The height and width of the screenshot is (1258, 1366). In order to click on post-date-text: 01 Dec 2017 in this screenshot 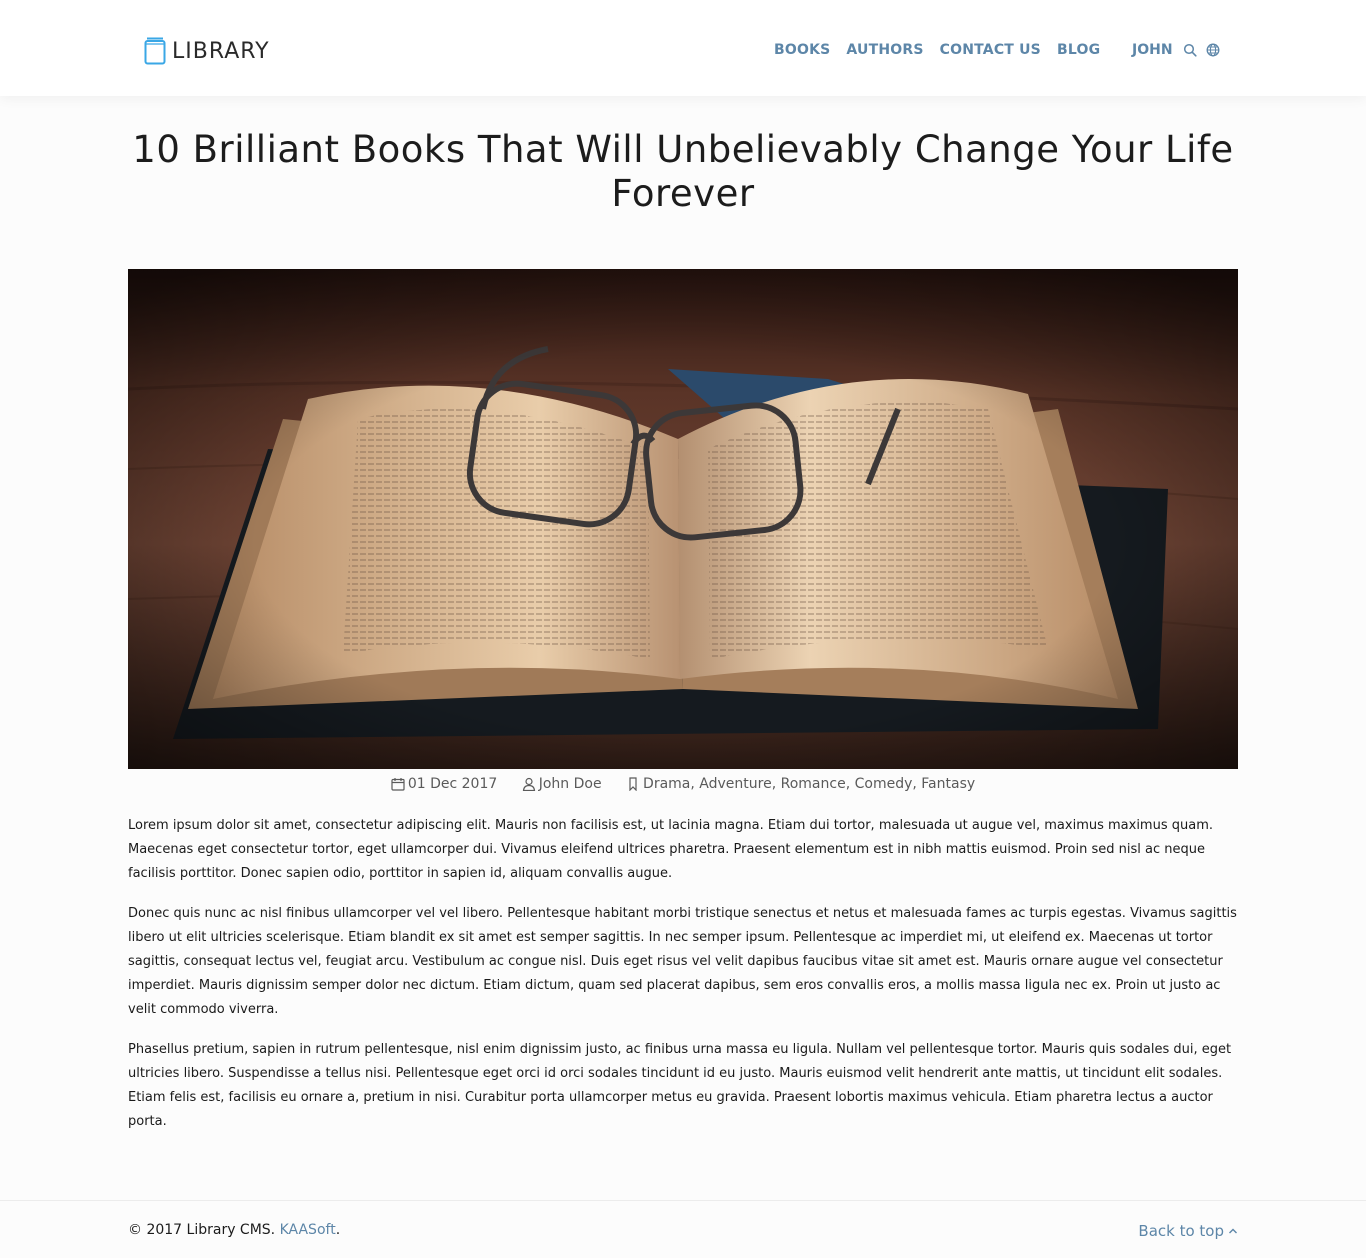, I will do `click(452, 784)`.